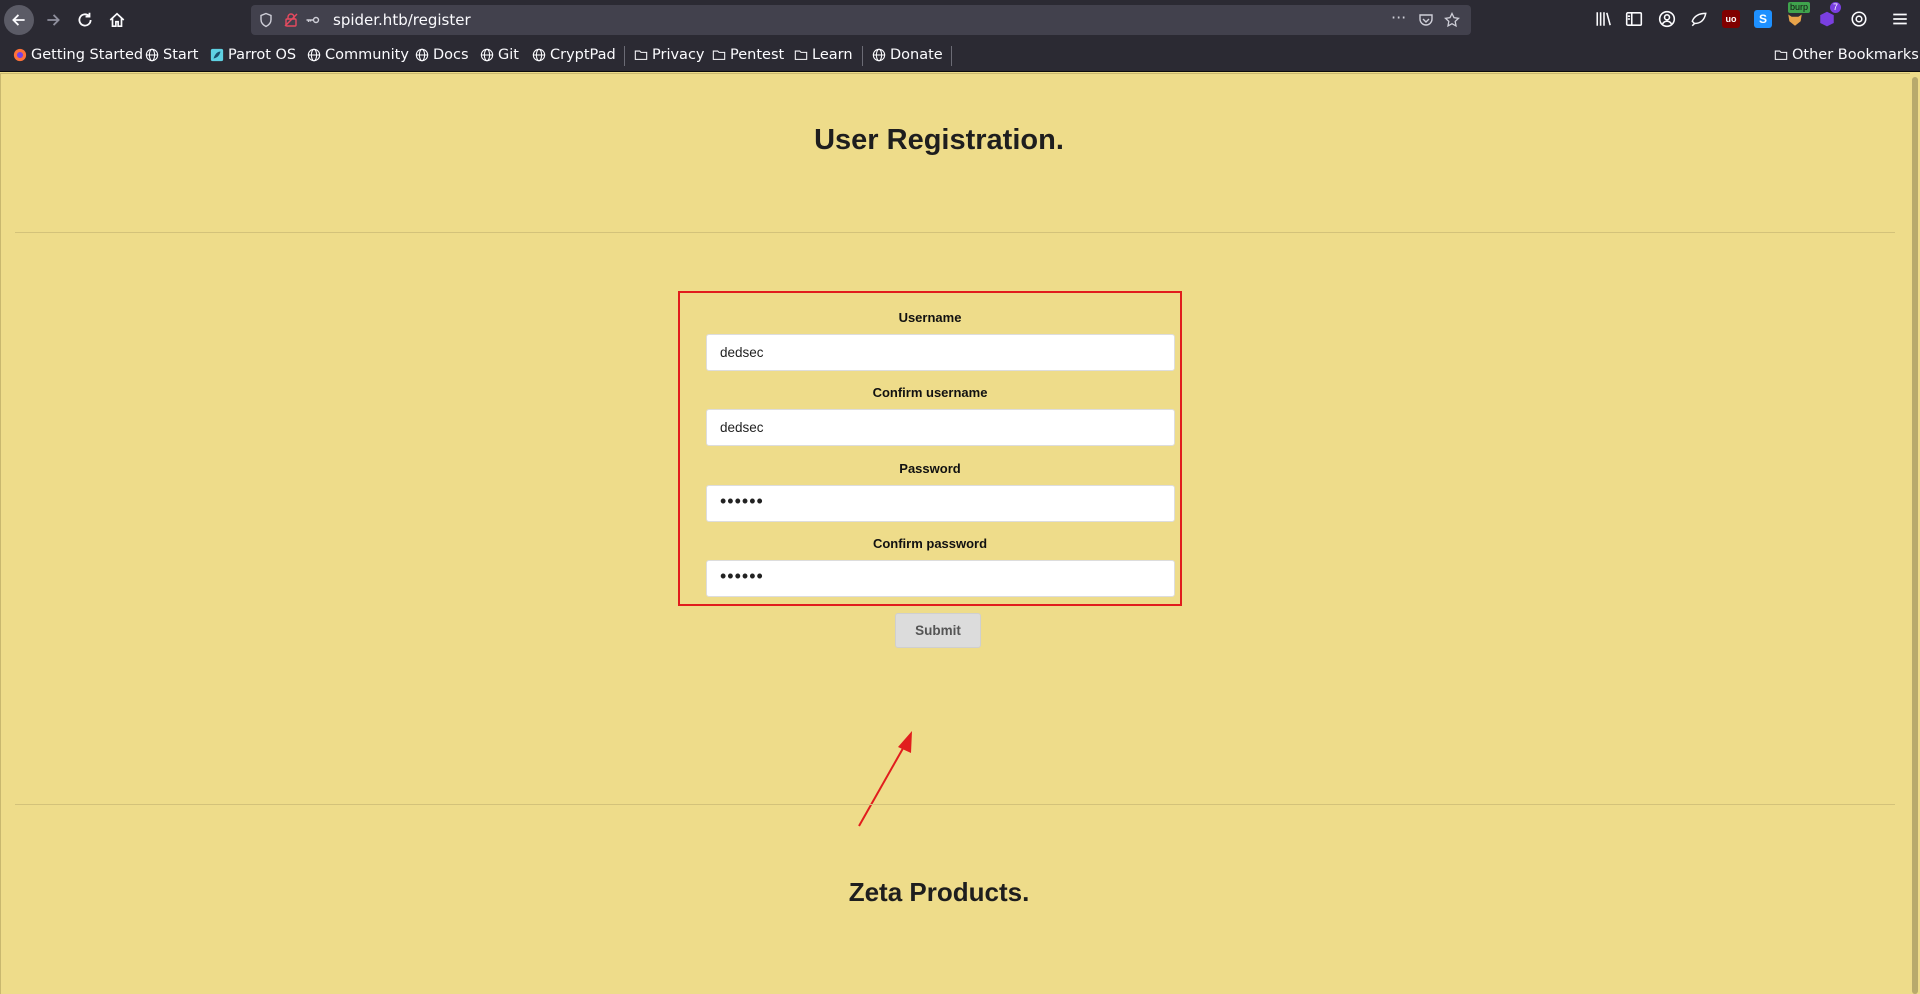 The image size is (1920, 994). What do you see at coordinates (1452, 20) in the screenshot?
I see `bookmark-star-icon` at bounding box center [1452, 20].